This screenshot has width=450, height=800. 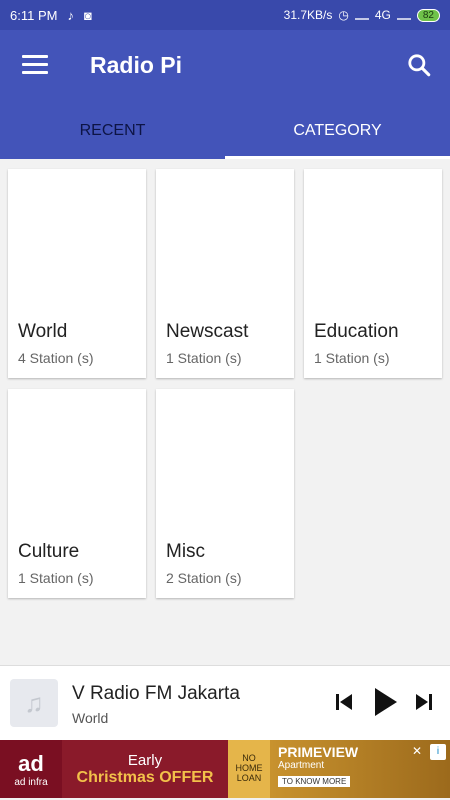 I want to click on battery-icon: 82, so click(x=428, y=15).